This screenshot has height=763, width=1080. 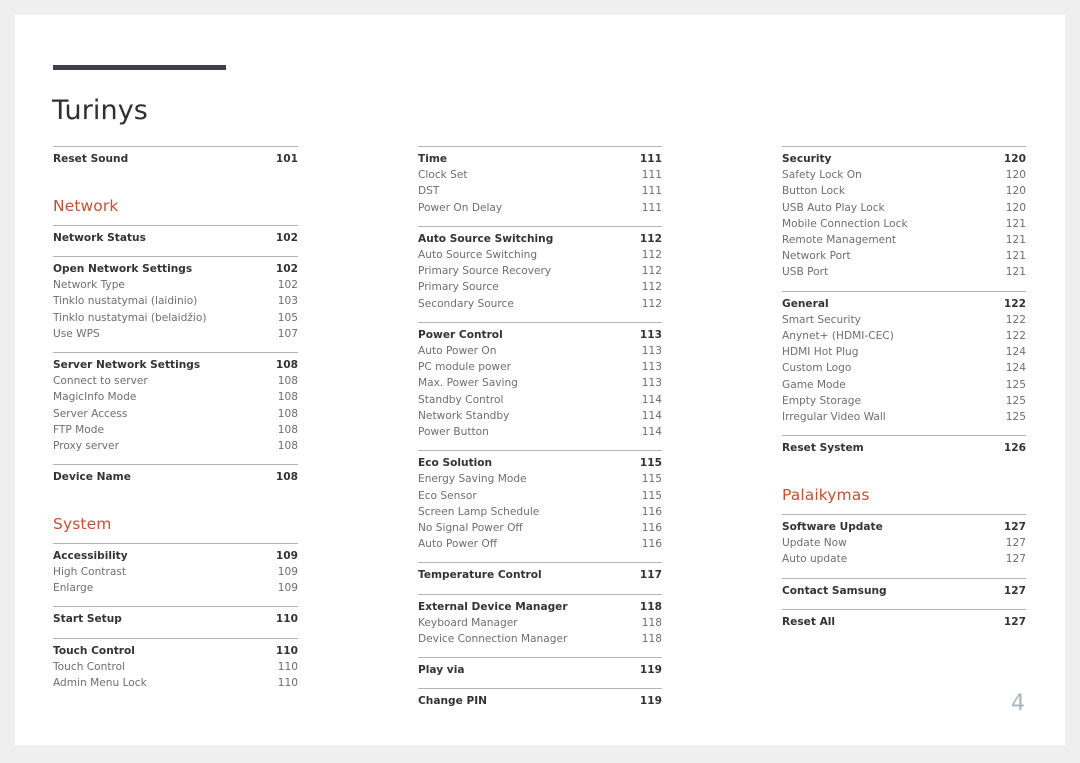 What do you see at coordinates (175, 381) in the screenshot?
I see `toc-subentry: Connect to server 108` at bounding box center [175, 381].